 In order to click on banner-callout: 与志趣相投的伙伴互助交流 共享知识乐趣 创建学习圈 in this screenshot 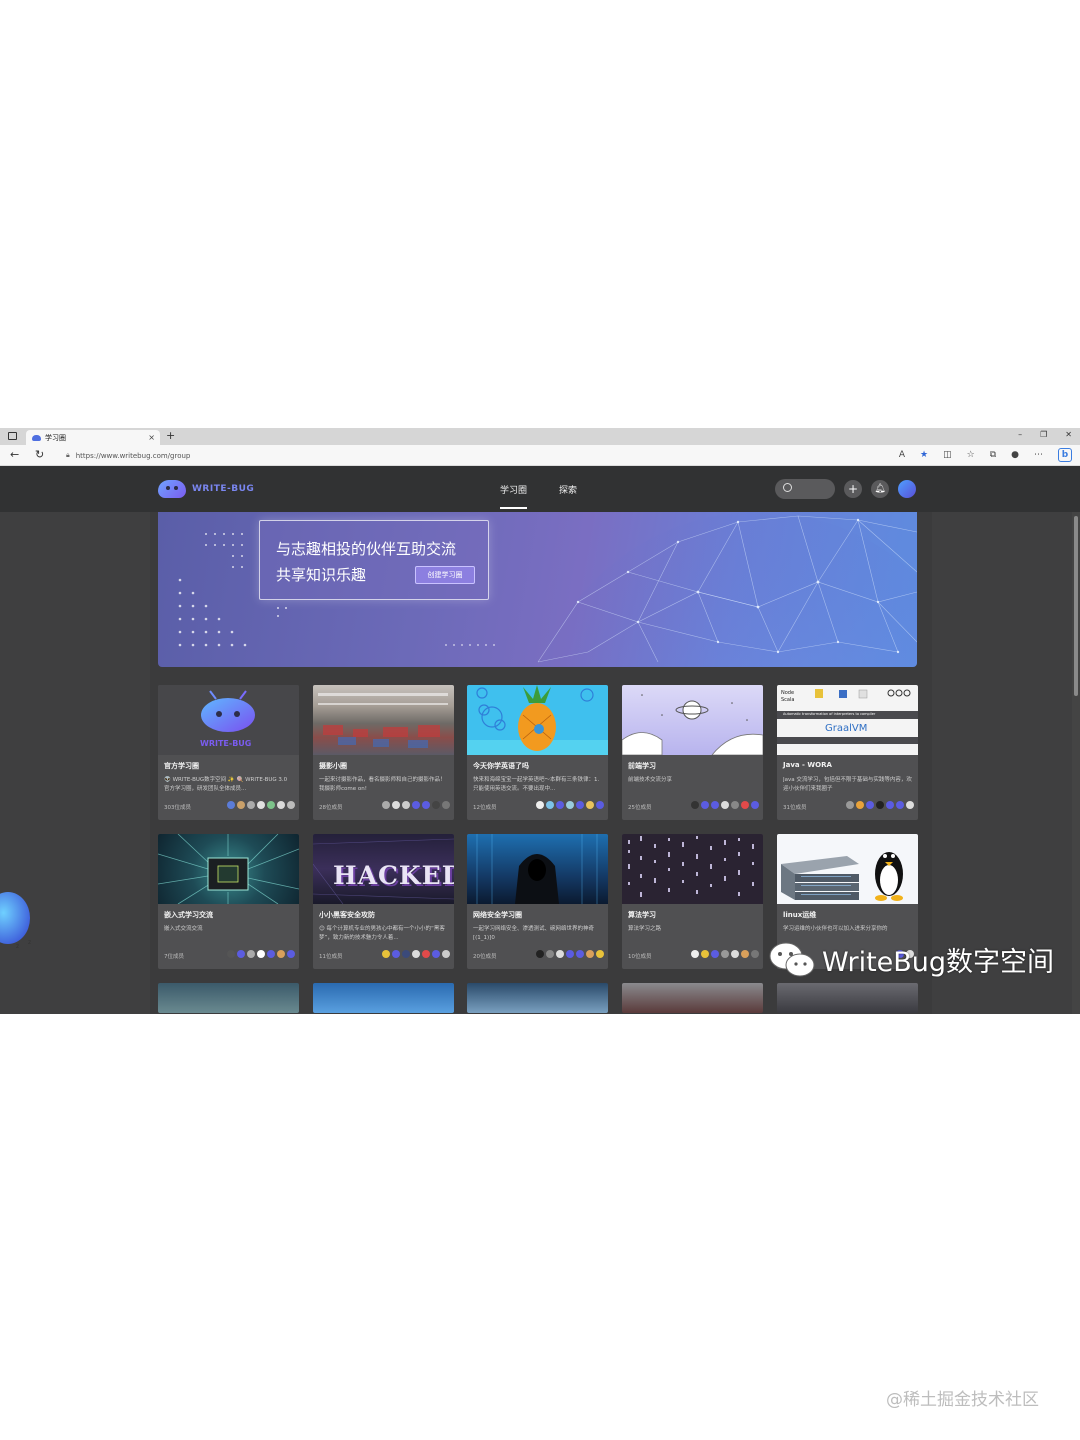, I will do `click(374, 560)`.